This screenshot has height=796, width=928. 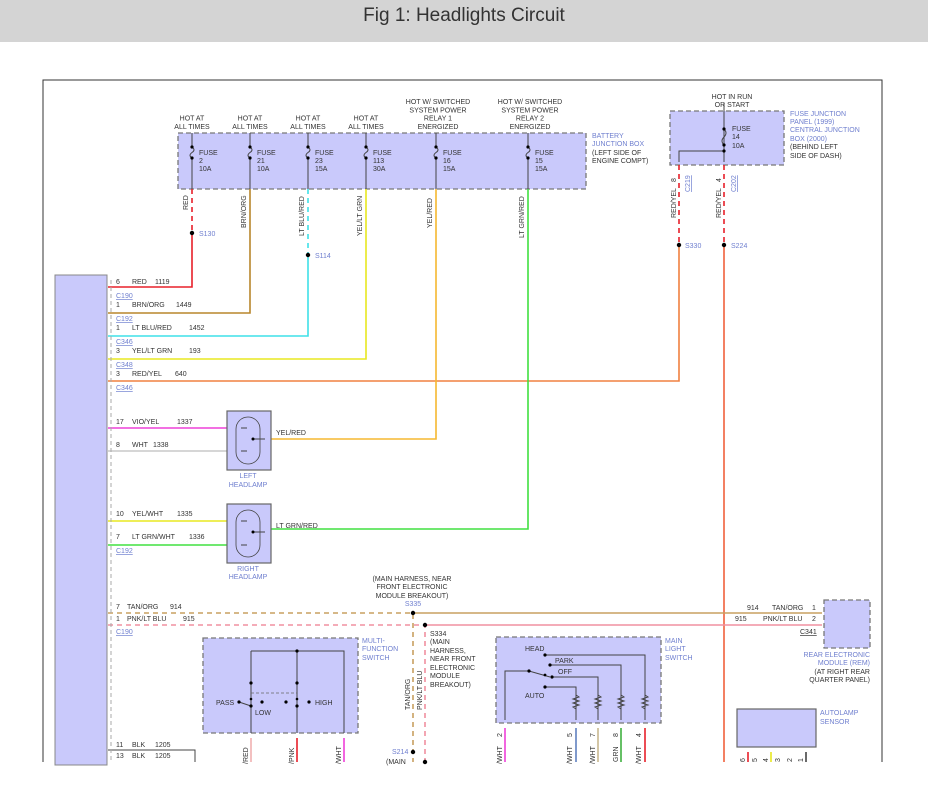 What do you see at coordinates (437, 110) in the screenshot?
I see `hot-label: SYSTEM POWER` at bounding box center [437, 110].